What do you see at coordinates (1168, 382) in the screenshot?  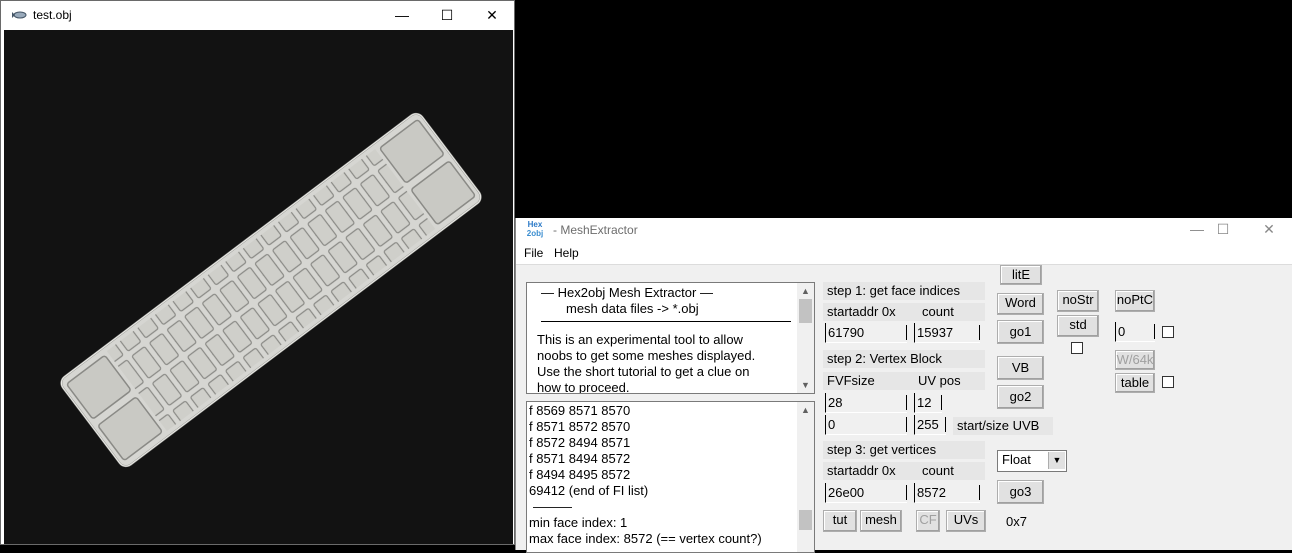 I see `table-checkbox` at bounding box center [1168, 382].